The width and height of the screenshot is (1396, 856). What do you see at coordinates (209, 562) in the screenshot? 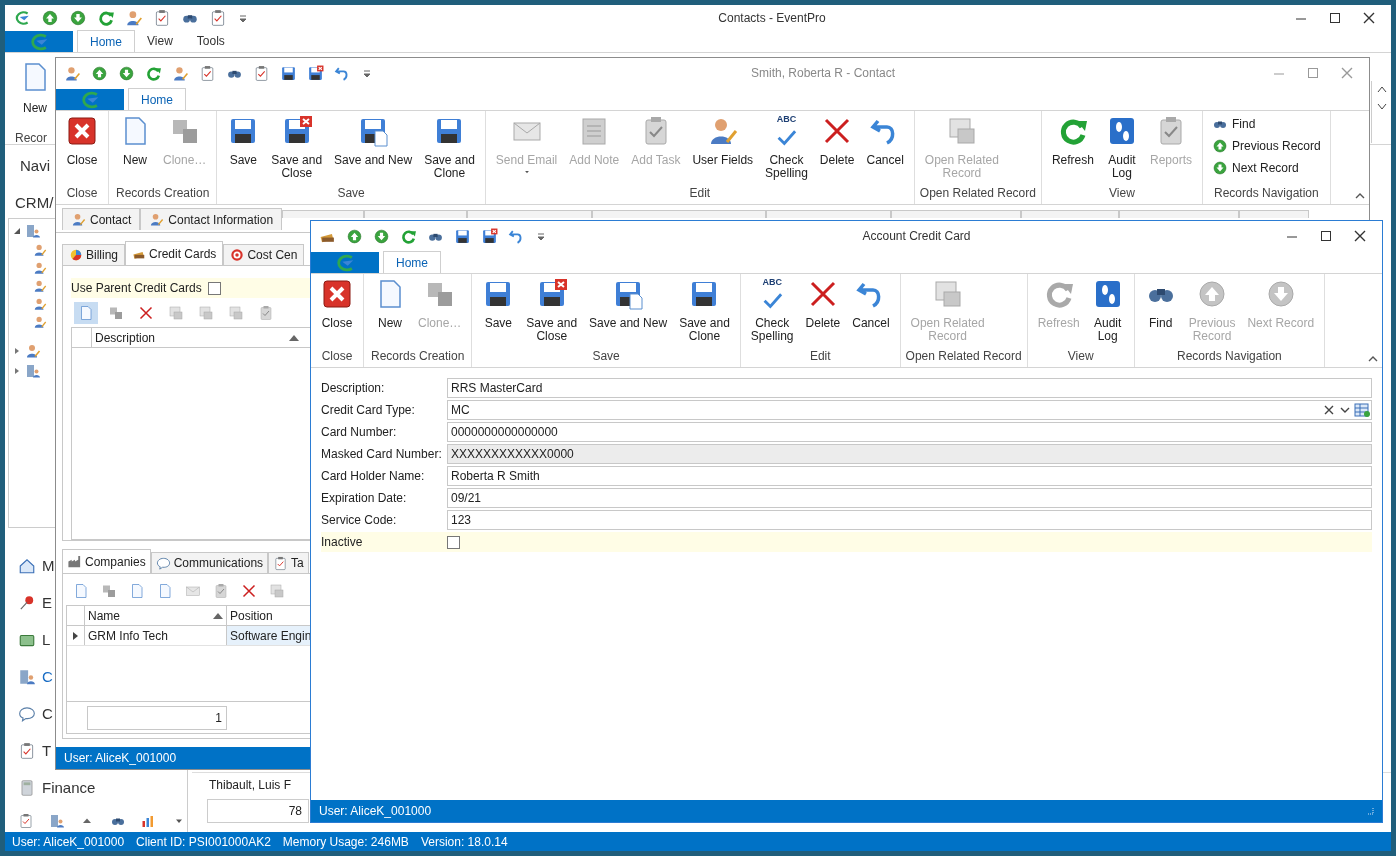
I see `sub-tab: Communications` at bounding box center [209, 562].